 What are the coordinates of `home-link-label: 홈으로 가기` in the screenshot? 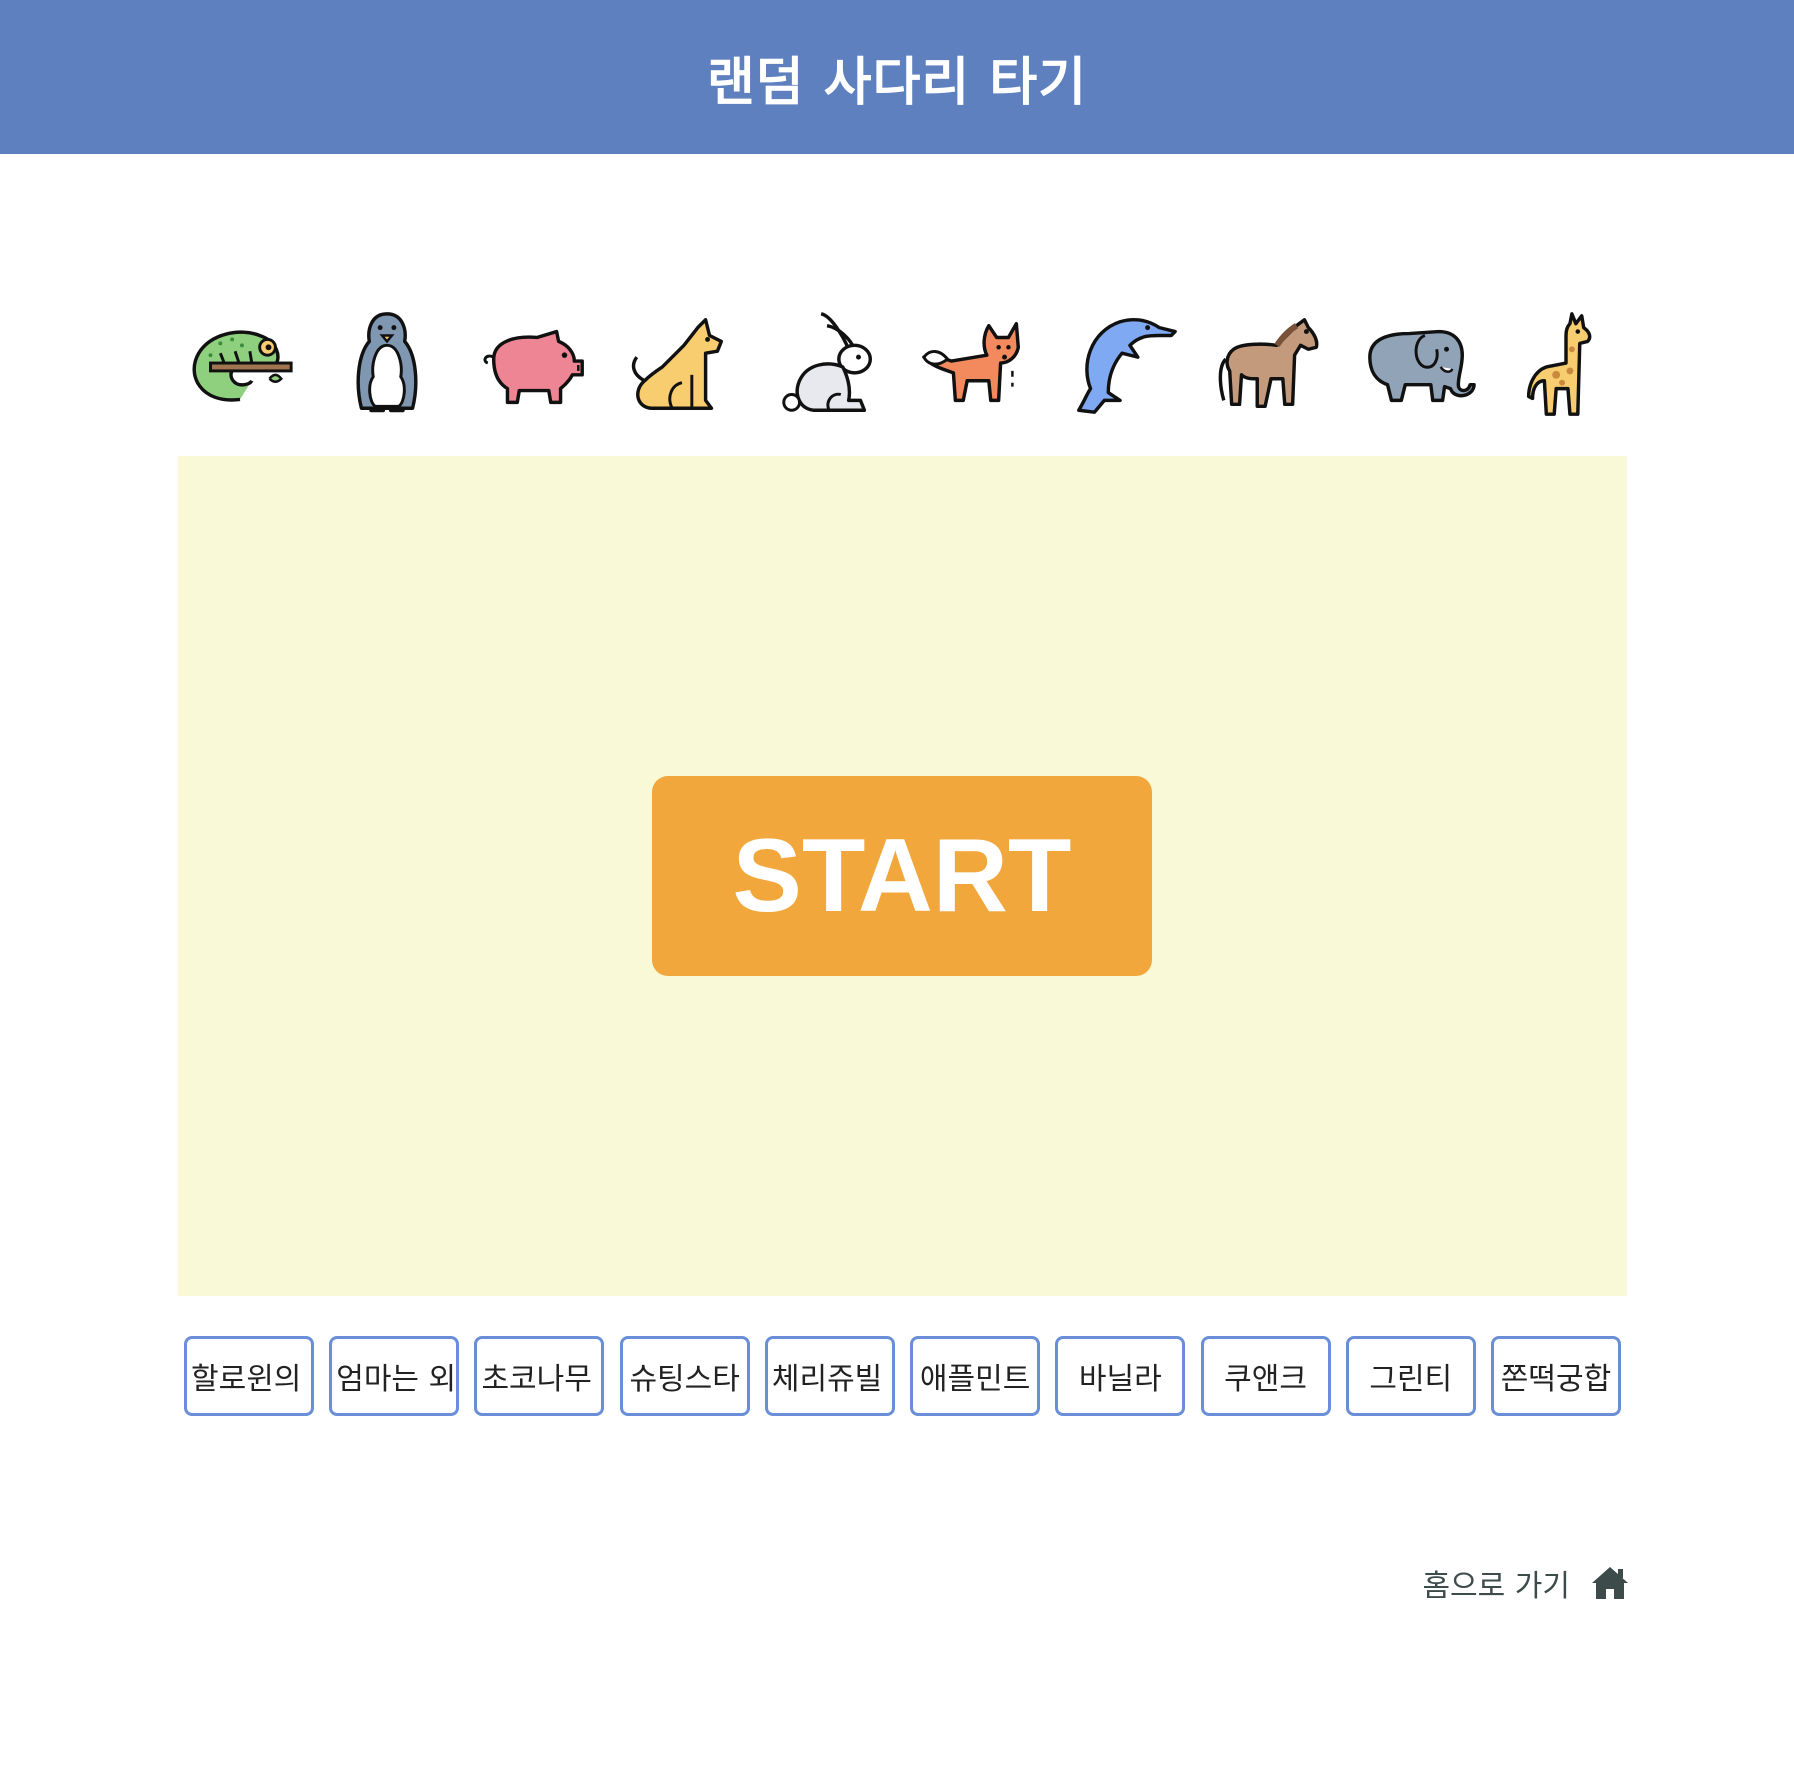 It's located at (1496, 1586).